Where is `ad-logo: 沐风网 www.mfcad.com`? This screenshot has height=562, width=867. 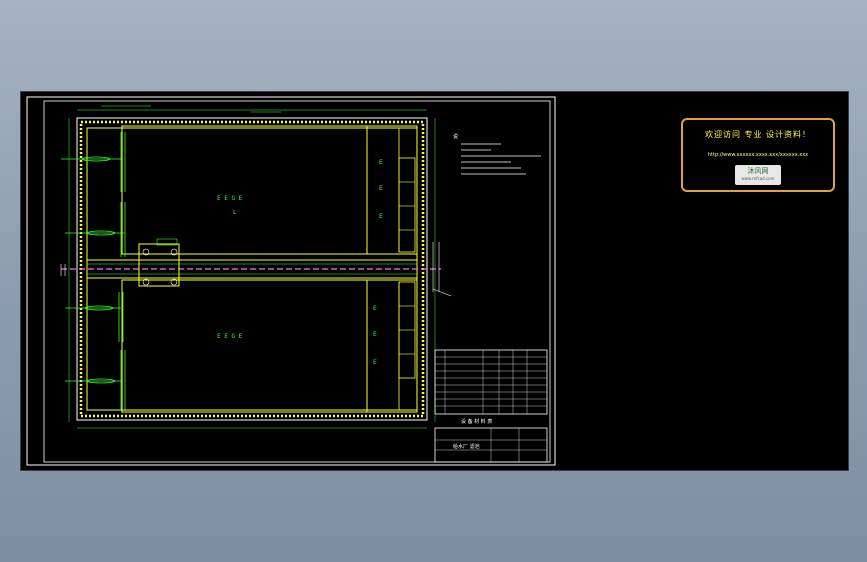
ad-logo: 沐风网 www.mfcad.com is located at coordinates (758, 175).